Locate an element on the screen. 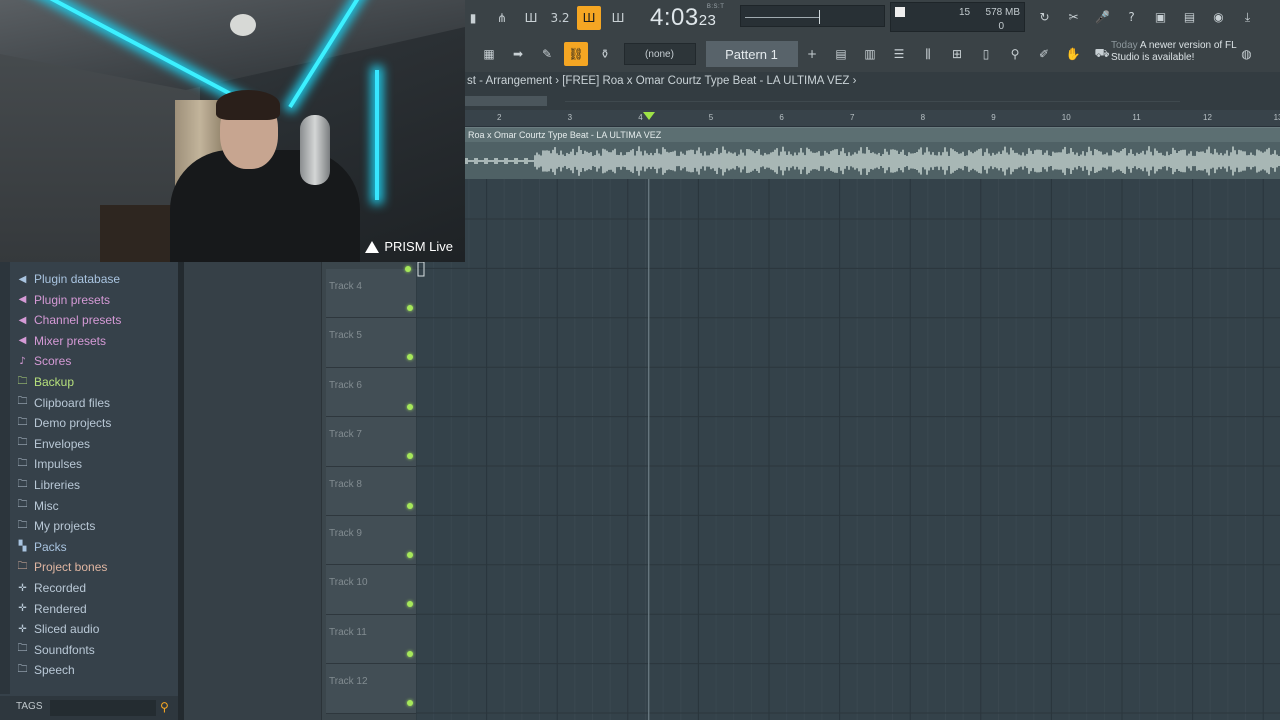 The image size is (1280, 720). browser-item-label: Rendered is located at coordinates (60, 608).